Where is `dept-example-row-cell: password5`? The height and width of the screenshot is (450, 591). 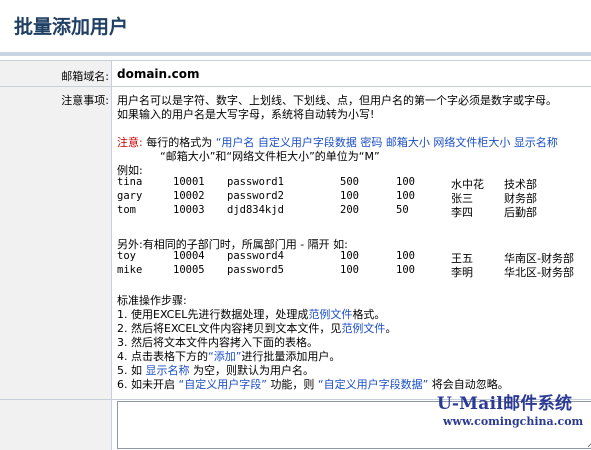
dept-example-row-cell: password5 is located at coordinates (255, 270).